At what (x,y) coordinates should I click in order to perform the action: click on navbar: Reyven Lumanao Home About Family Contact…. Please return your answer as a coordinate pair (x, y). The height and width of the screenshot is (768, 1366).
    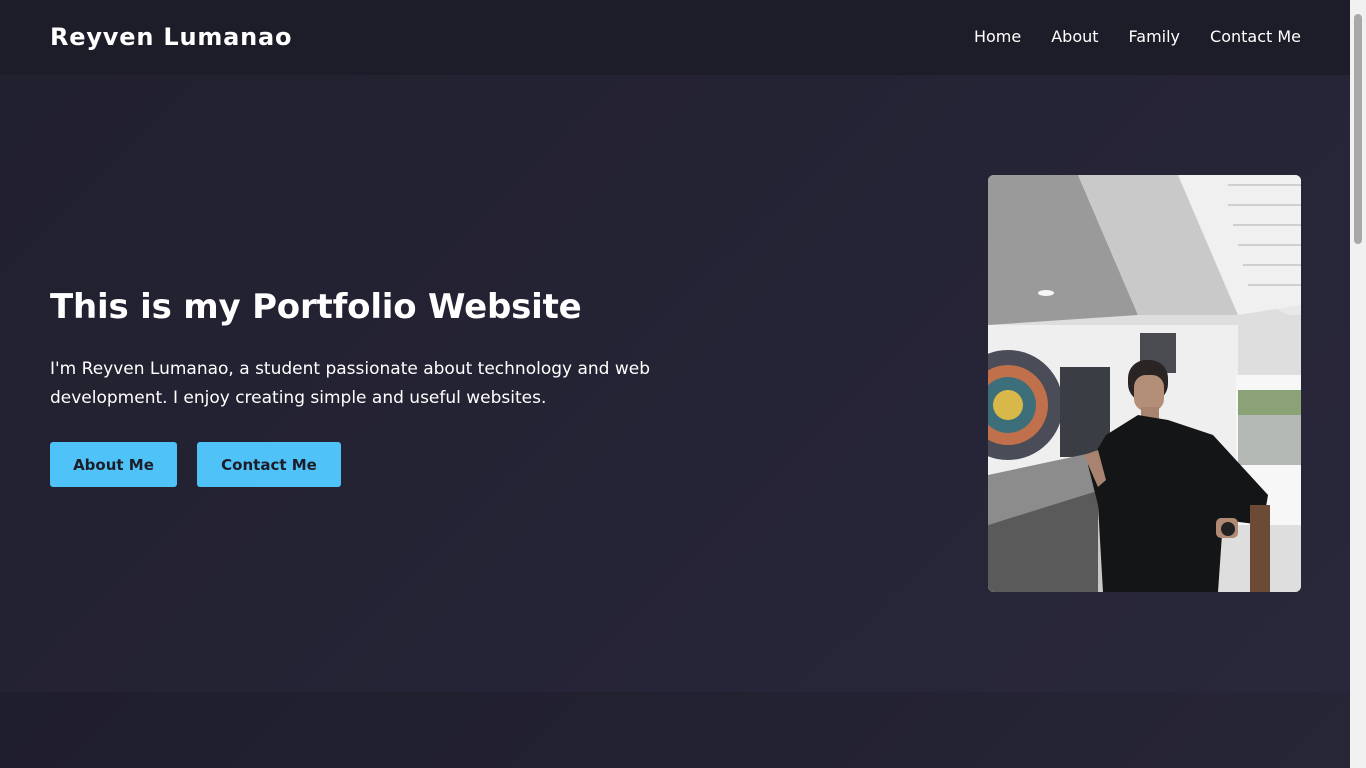
    Looking at the image, I should click on (675, 37).